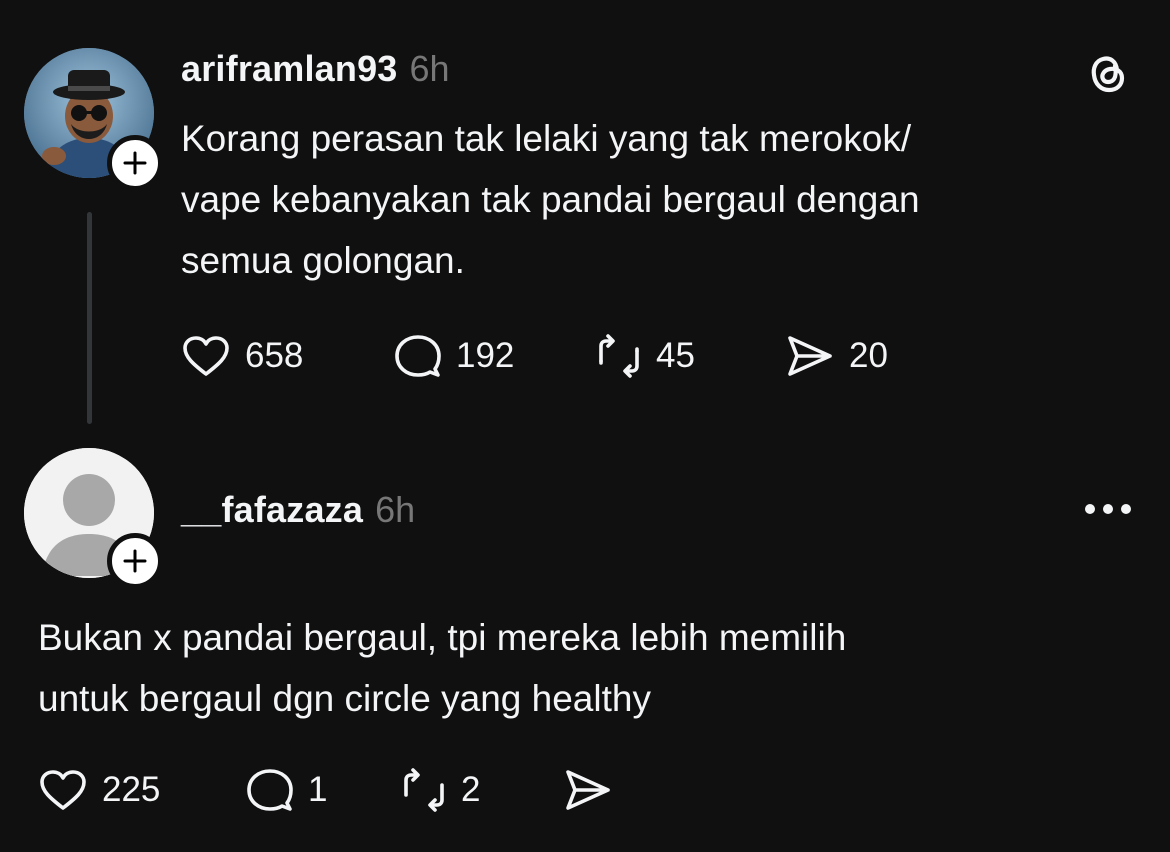 The width and height of the screenshot is (1170, 852). What do you see at coordinates (272, 510) in the screenshot?
I see `reply-username: __fafazaza` at bounding box center [272, 510].